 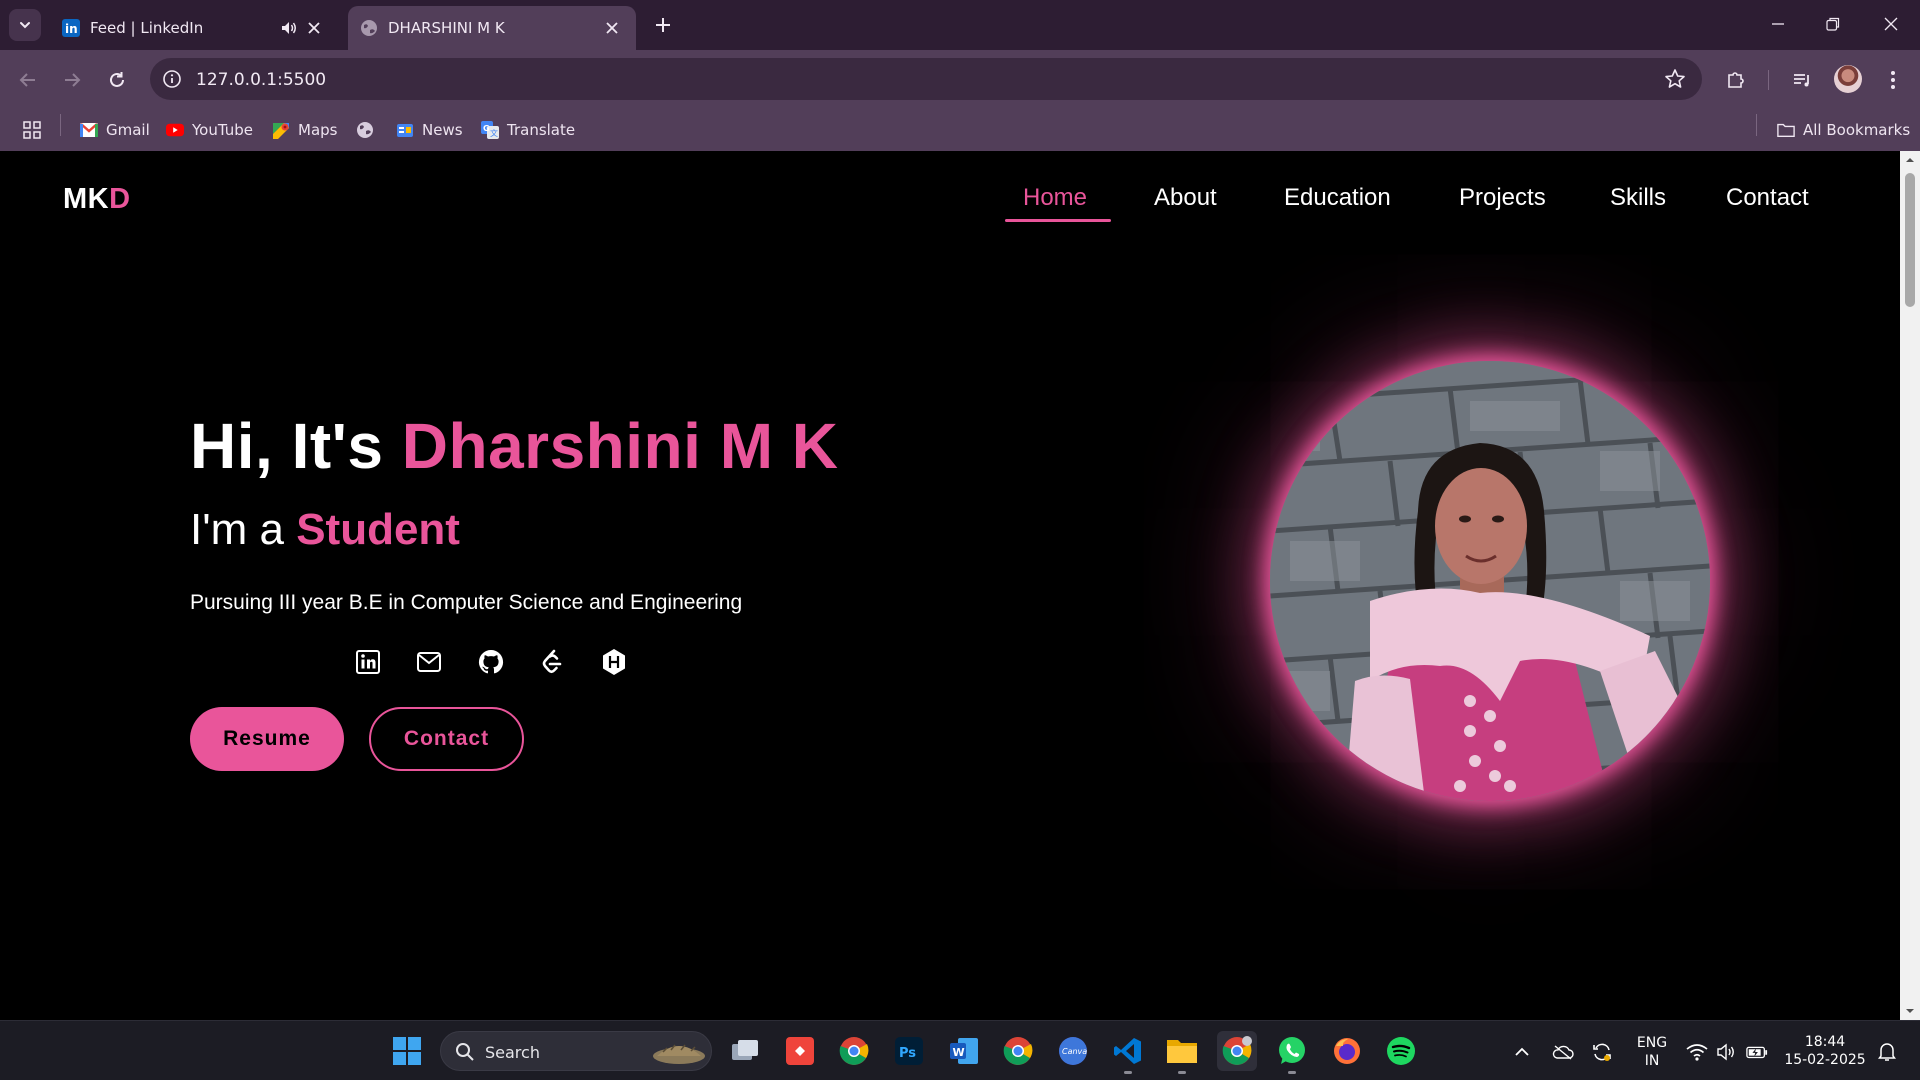 I want to click on taskbar-anydesk, so click(x=800, y=1051).